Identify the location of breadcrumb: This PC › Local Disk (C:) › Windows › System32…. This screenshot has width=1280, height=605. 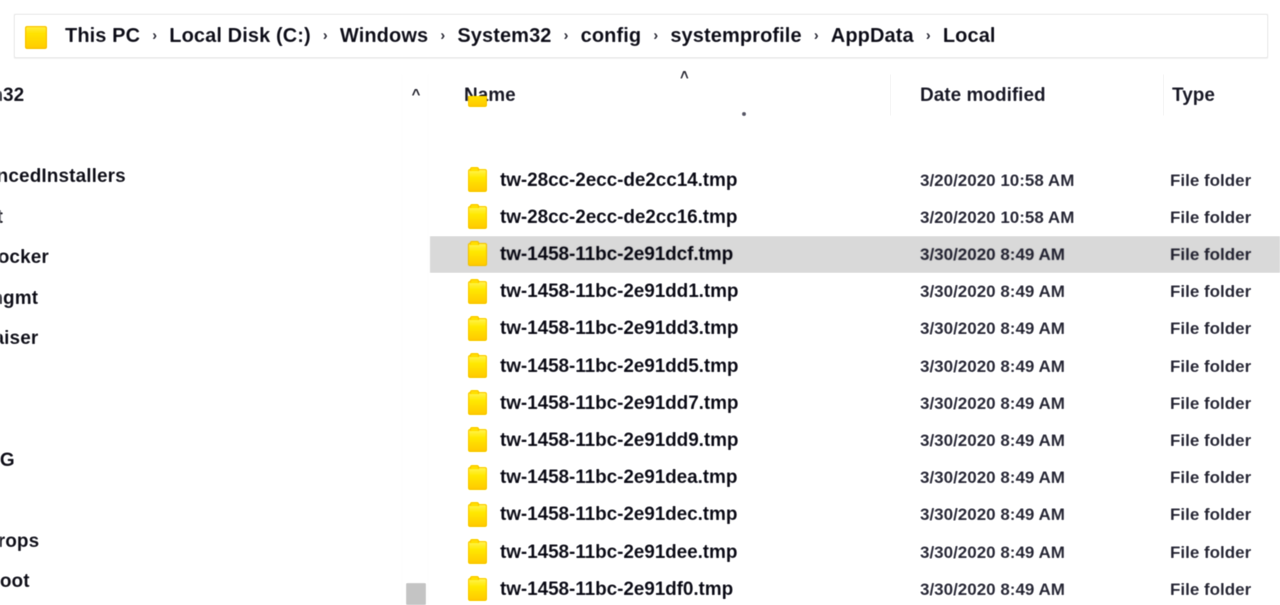
(530, 36).